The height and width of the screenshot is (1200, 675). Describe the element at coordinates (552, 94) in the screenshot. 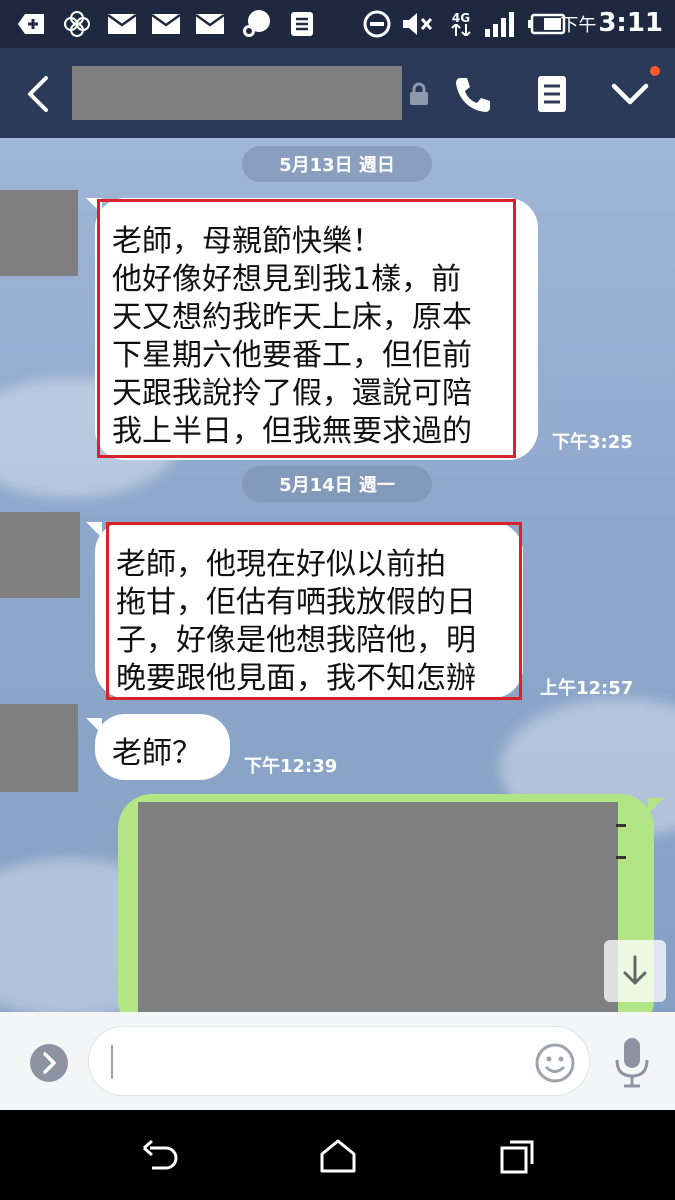

I see `notes-icon` at that location.